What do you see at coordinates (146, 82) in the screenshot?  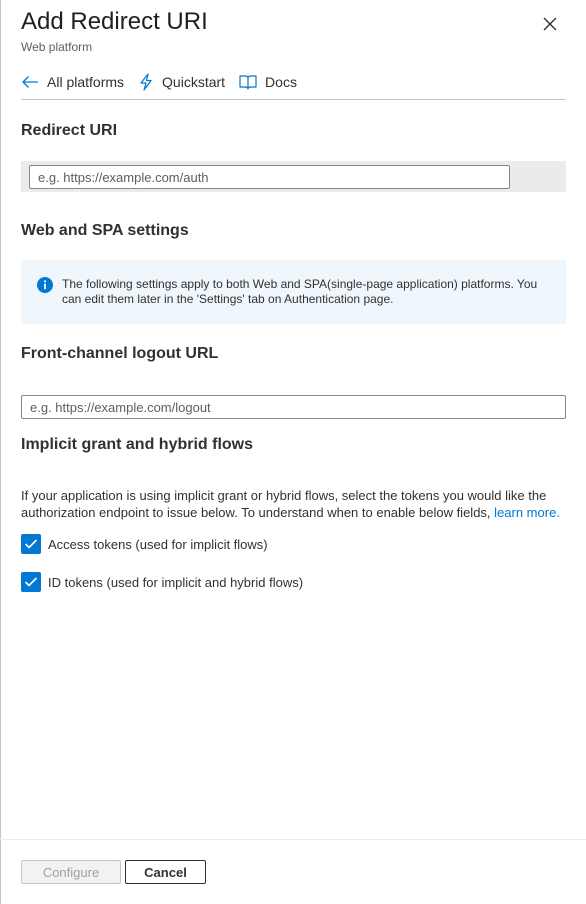 I see `lightning-icon` at bounding box center [146, 82].